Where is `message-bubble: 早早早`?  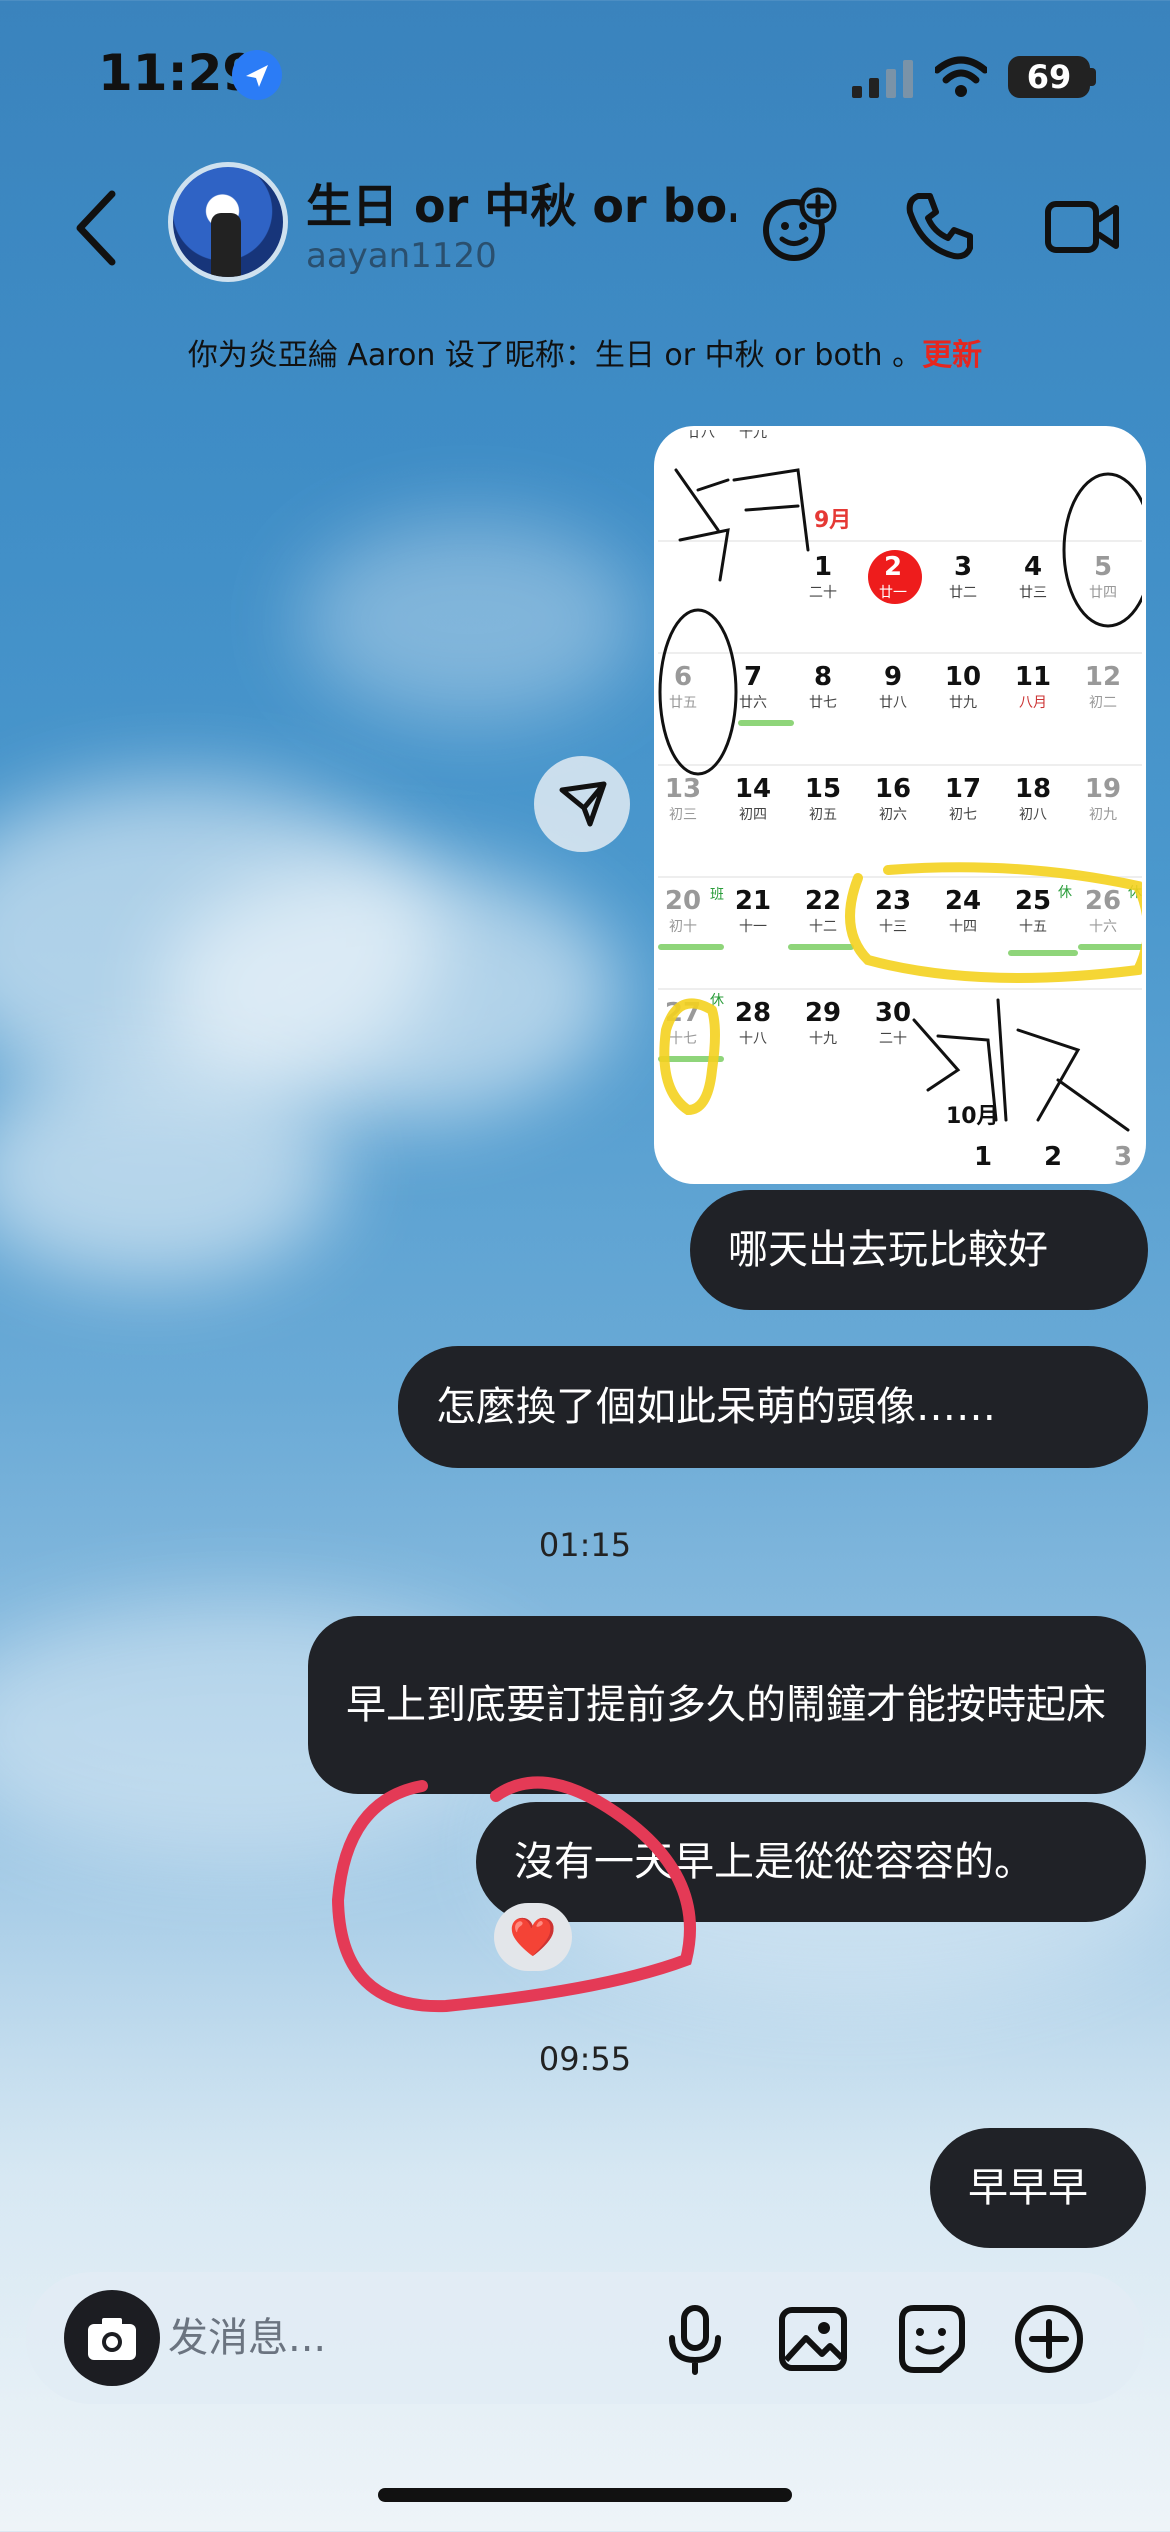
message-bubble: 早早早 is located at coordinates (1038, 2188).